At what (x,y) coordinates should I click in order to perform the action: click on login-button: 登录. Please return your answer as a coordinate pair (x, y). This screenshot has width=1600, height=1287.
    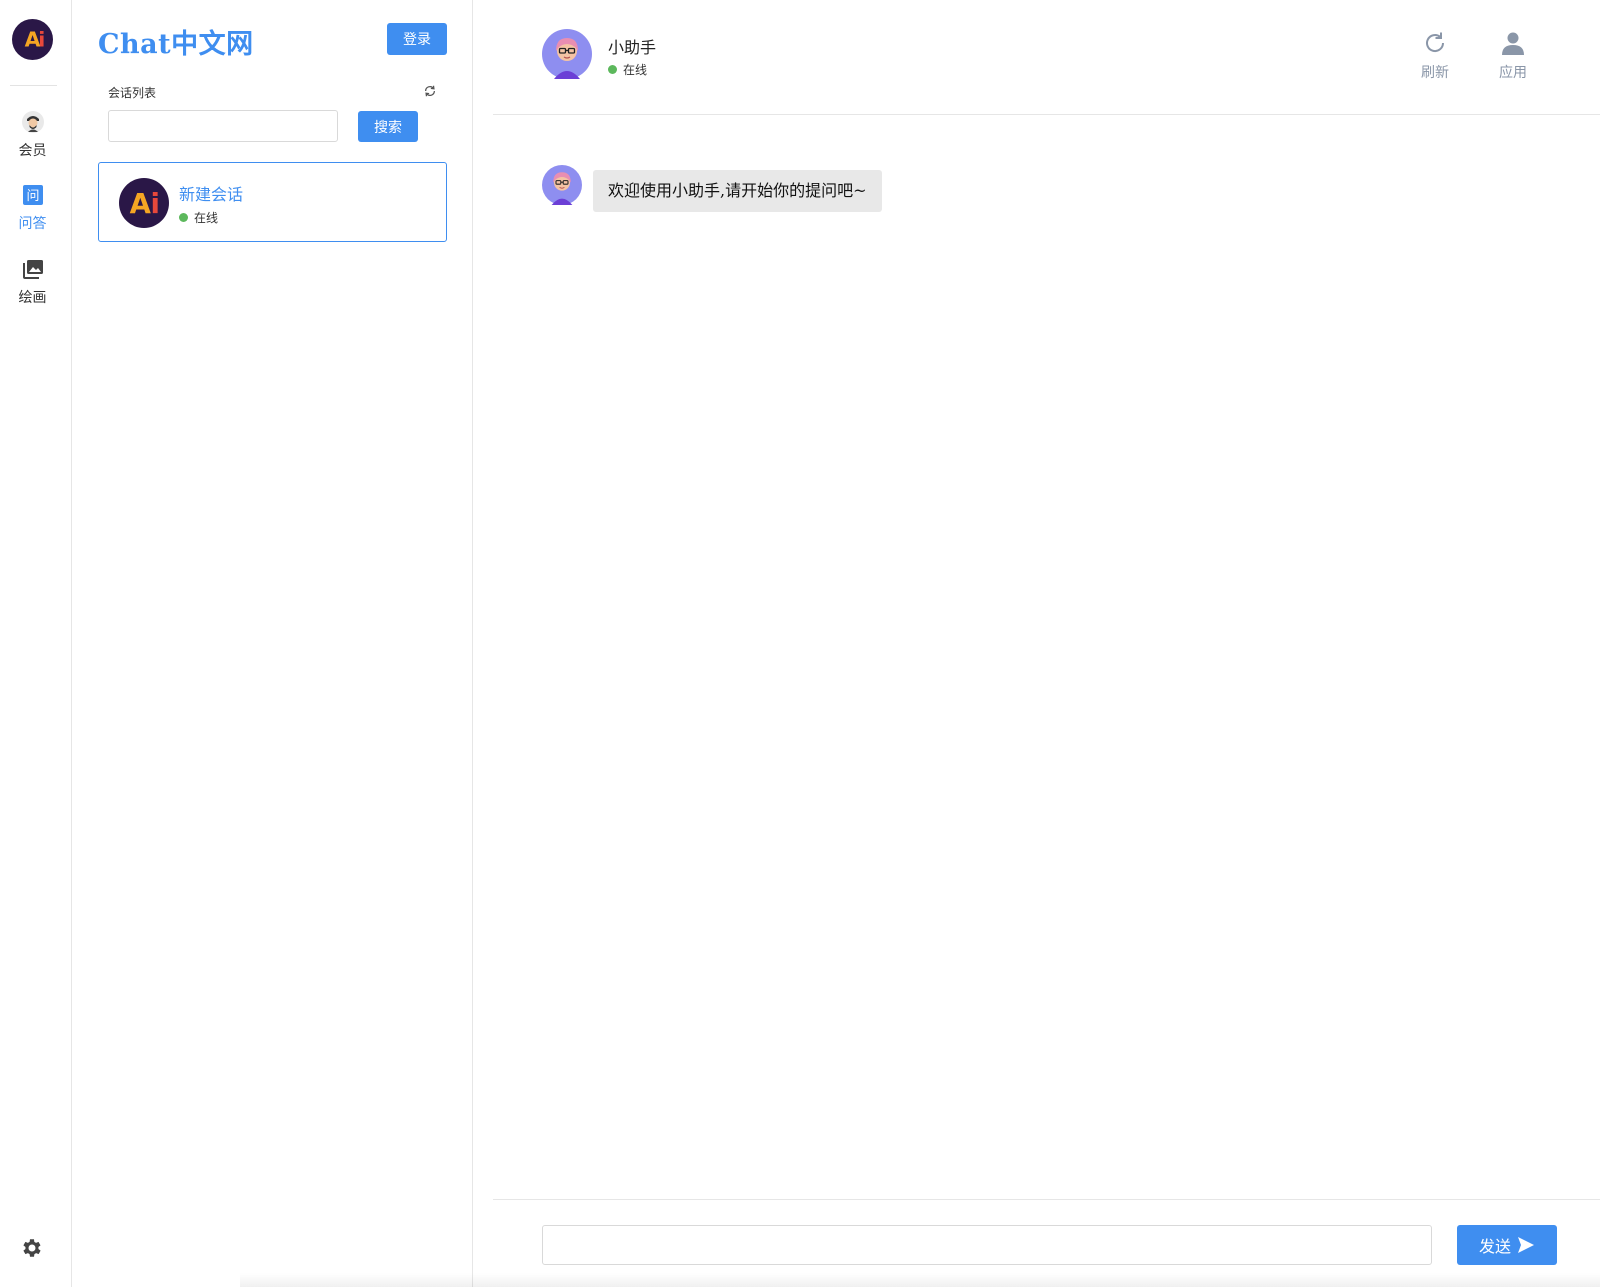
    Looking at the image, I should click on (417, 39).